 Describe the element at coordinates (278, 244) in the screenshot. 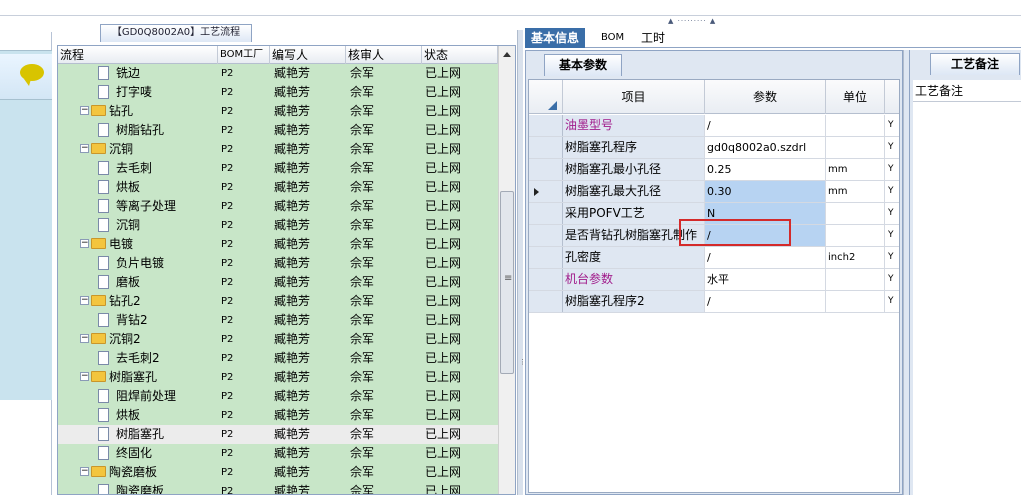

I see `tree-row: − 电镀 P2 臧艳芳 佘军 已上网` at that location.